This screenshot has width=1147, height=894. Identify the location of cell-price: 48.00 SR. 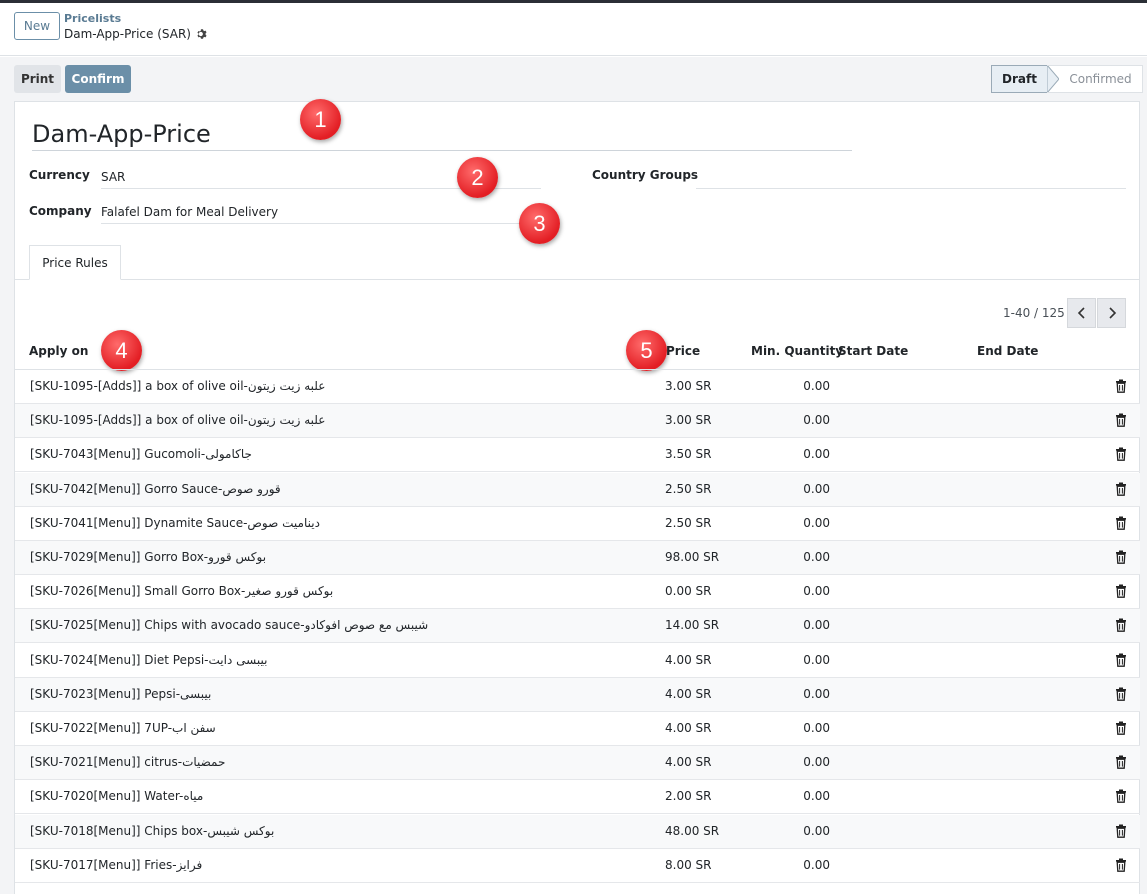
(692, 831).